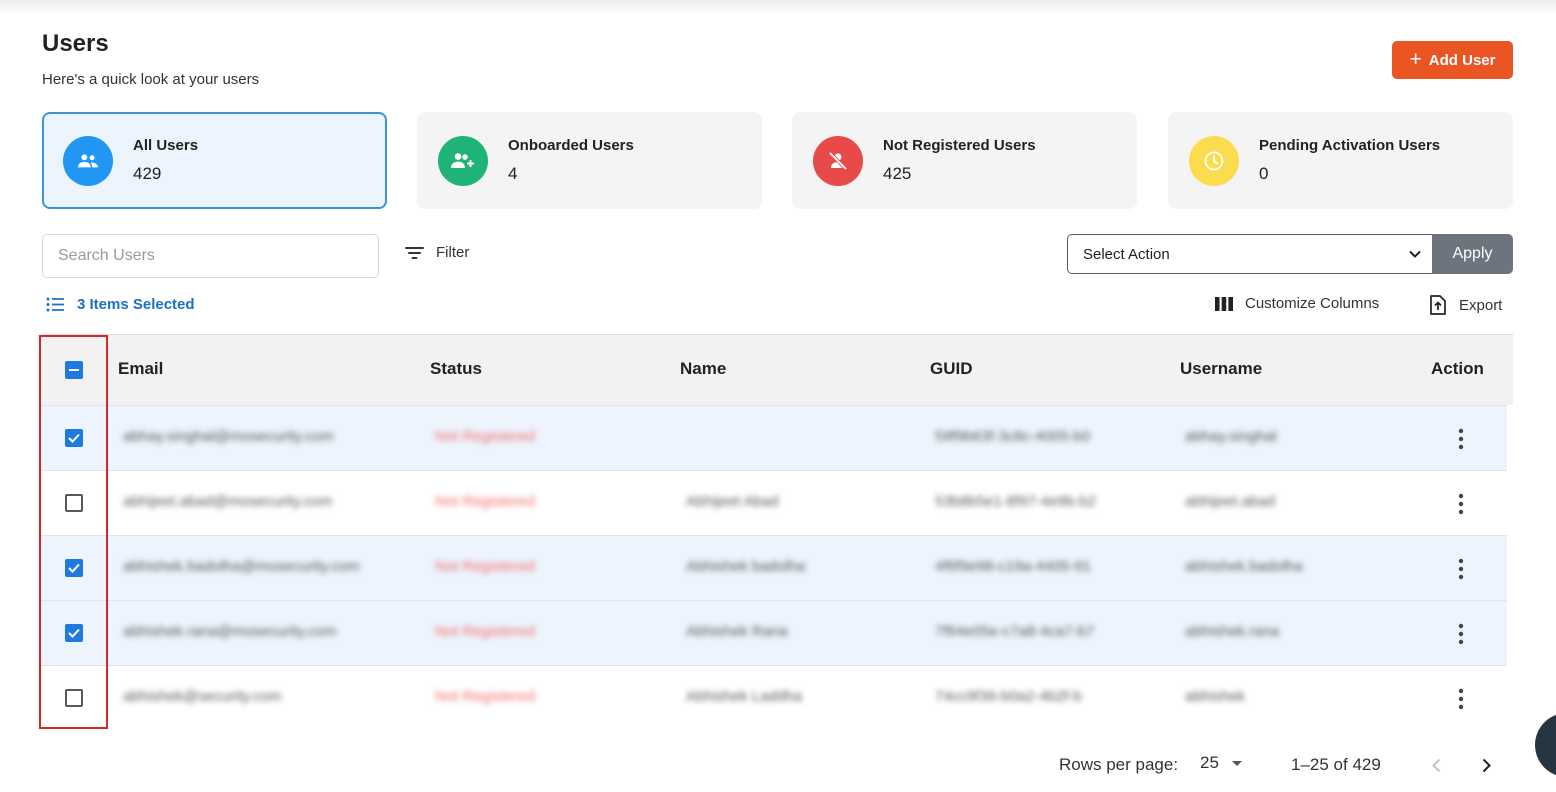  What do you see at coordinates (136, 304) in the screenshot?
I see `items-selected-label: 3 Items Selected` at bounding box center [136, 304].